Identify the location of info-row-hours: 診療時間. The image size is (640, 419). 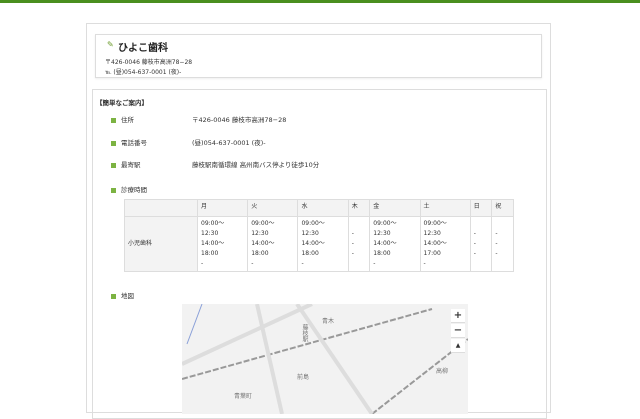
(129, 189).